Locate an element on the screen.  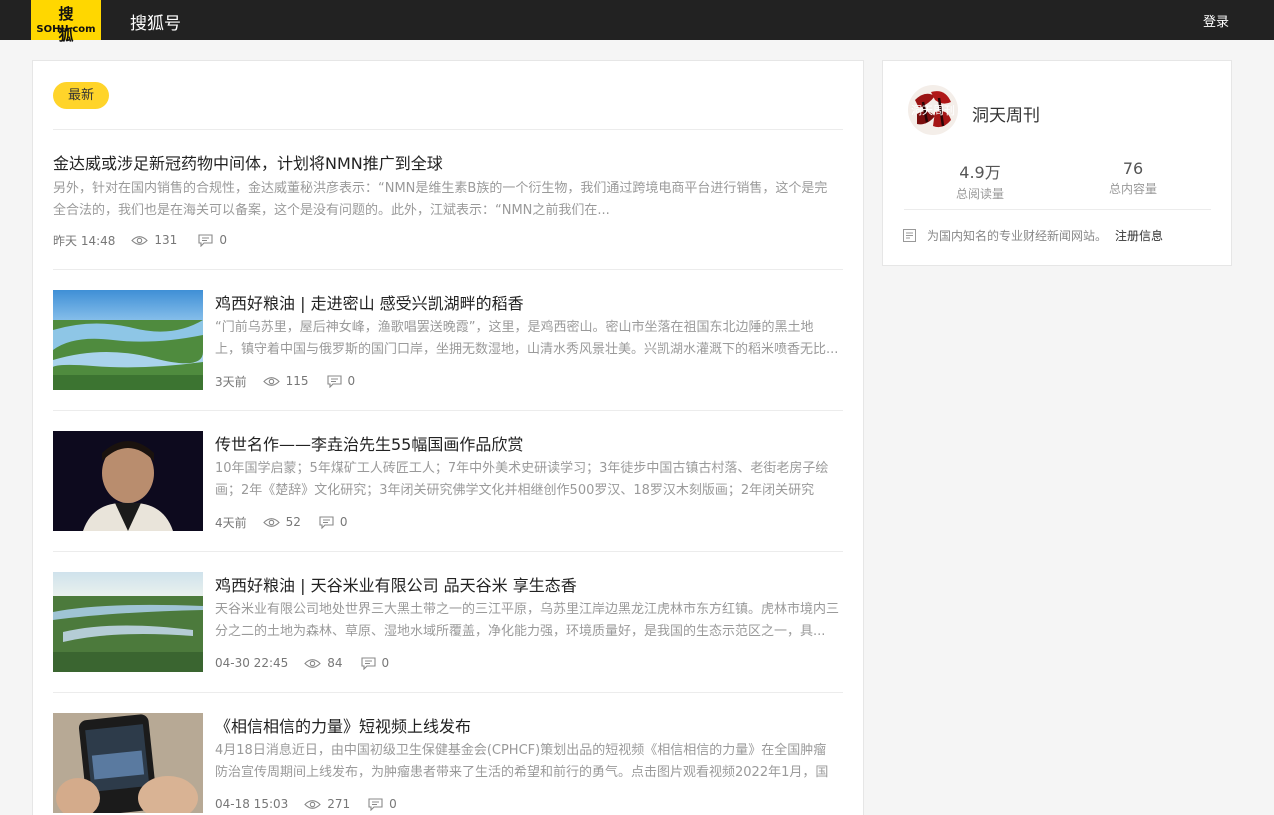
view-count: 52 is located at coordinates (281, 522).